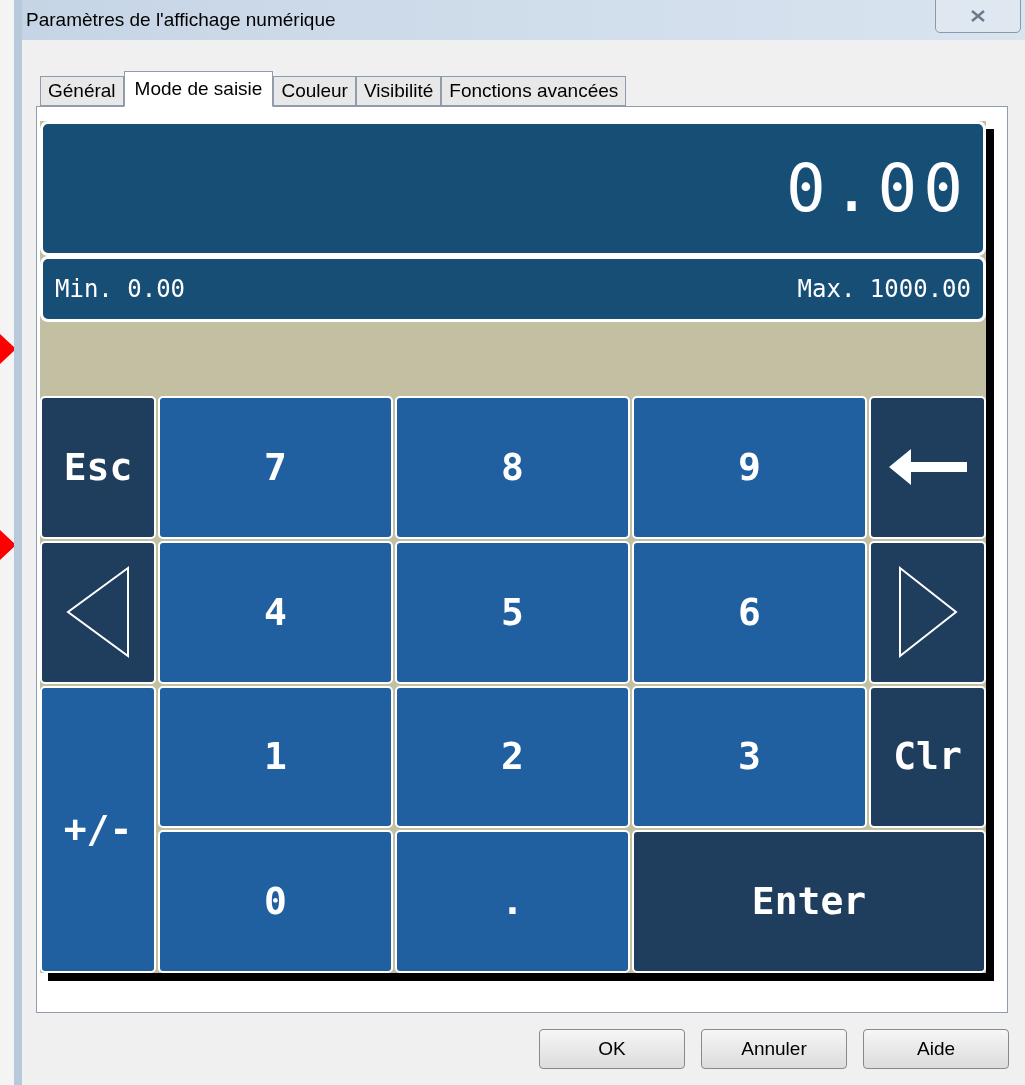 This screenshot has height=1085, width=1025. What do you see at coordinates (936, 1049) in the screenshot?
I see `dialog-button: Aide` at bounding box center [936, 1049].